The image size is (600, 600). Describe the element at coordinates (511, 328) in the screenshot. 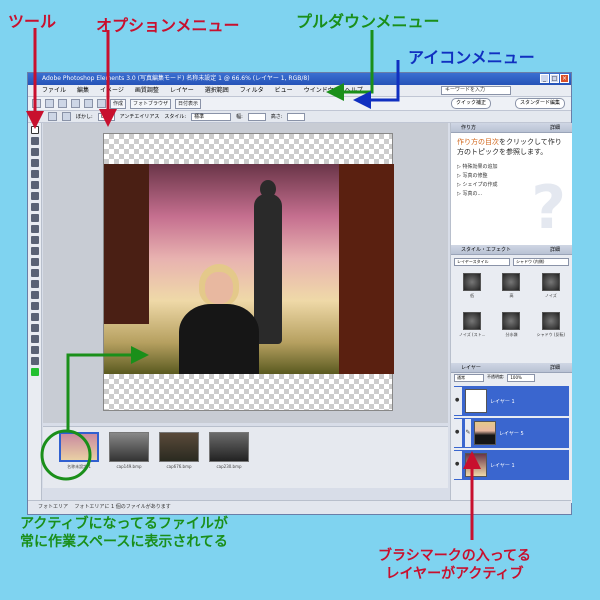

I see `style-swatch: 分水嶺` at that location.